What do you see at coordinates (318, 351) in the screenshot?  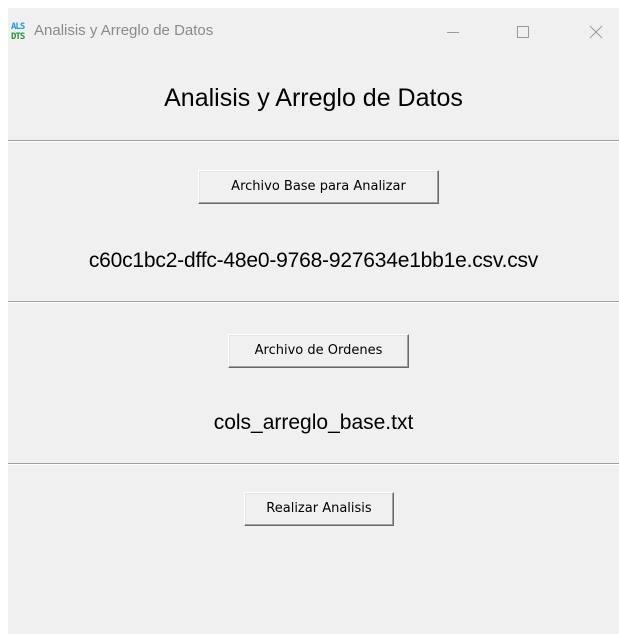 I see `select-orders-file-button: Archivo de Ordenes` at bounding box center [318, 351].